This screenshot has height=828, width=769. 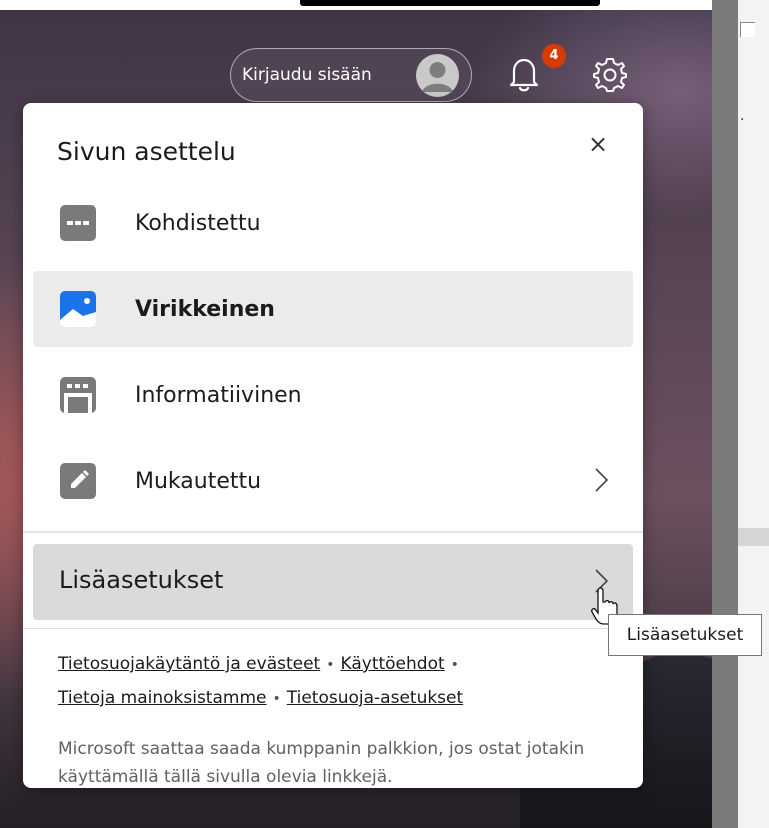 What do you see at coordinates (747, 29) in the screenshot?
I see `side-corner-icon` at bounding box center [747, 29].